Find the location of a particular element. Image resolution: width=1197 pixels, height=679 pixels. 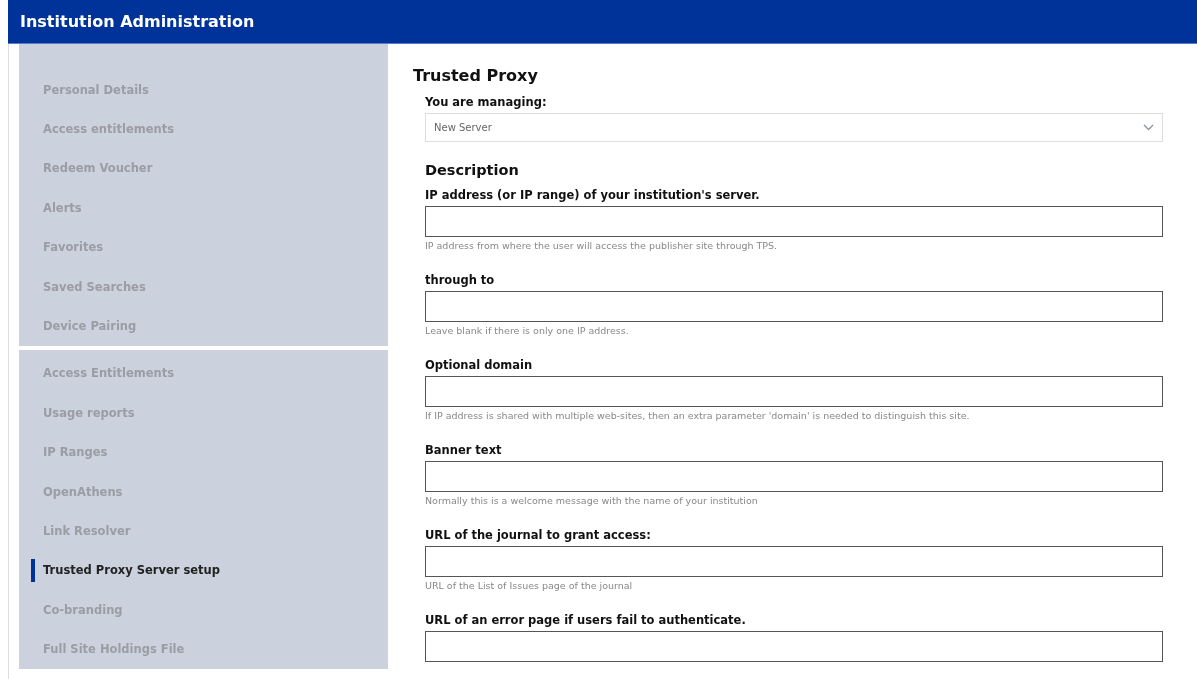

field-label: You are managing: is located at coordinates (486, 102).